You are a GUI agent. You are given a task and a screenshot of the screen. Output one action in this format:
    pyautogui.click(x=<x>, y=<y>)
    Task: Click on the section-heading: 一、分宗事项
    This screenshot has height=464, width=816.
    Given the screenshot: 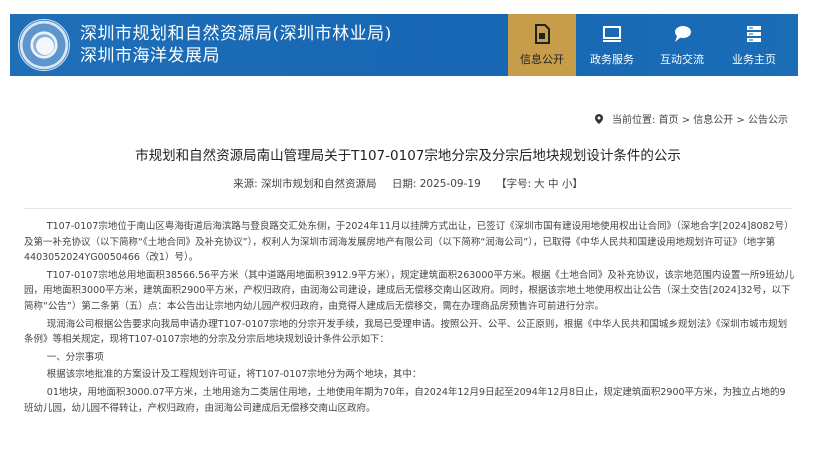 What is the action you would take?
    pyautogui.click(x=75, y=357)
    